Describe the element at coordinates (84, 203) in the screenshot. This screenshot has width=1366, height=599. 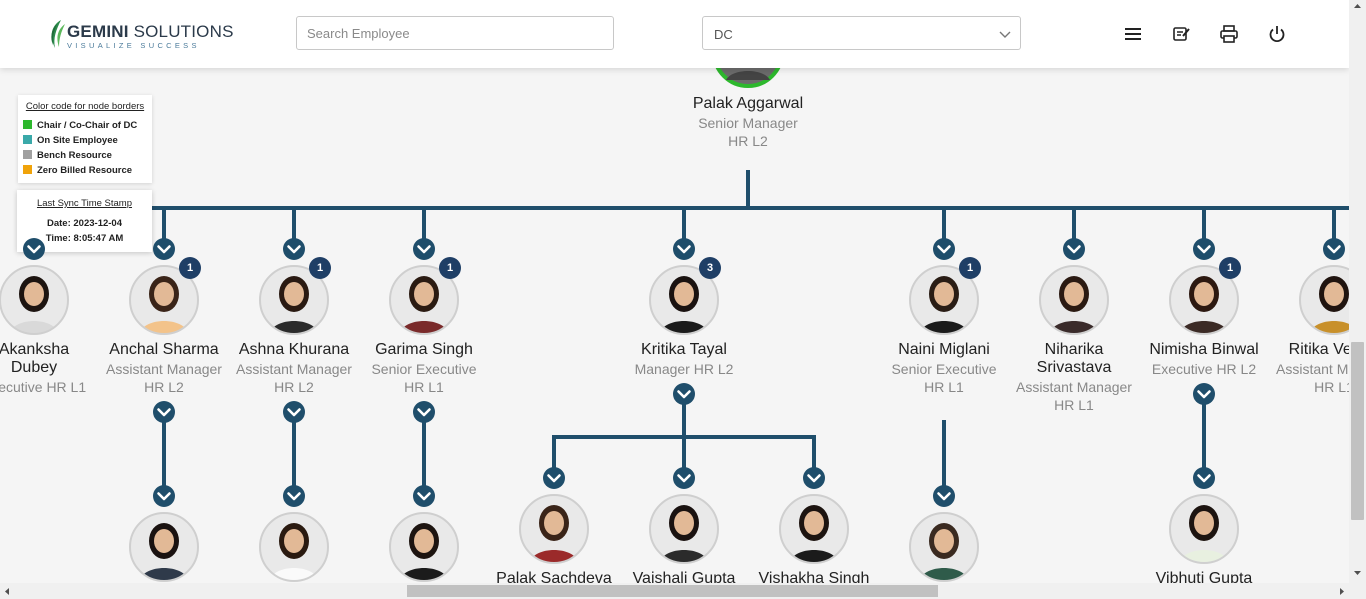
I see `sync-title: Last Sync Time Stamp` at that location.